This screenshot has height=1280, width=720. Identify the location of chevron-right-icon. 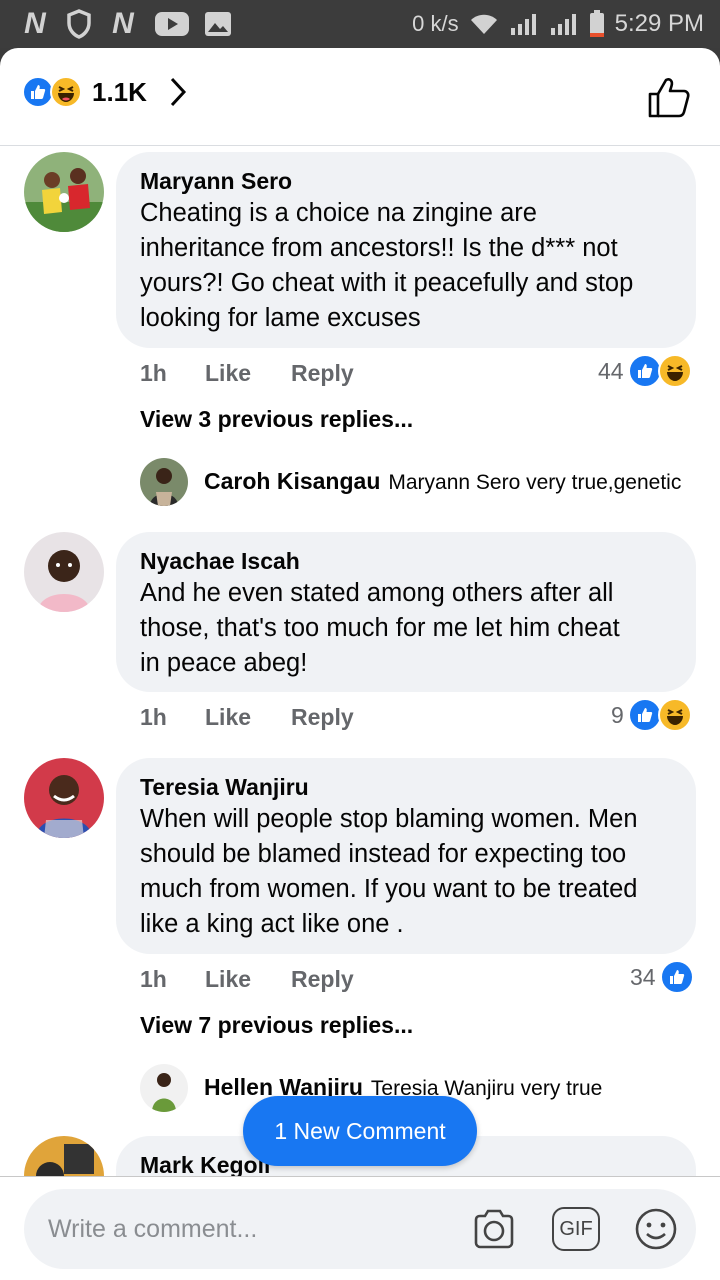
(178, 92).